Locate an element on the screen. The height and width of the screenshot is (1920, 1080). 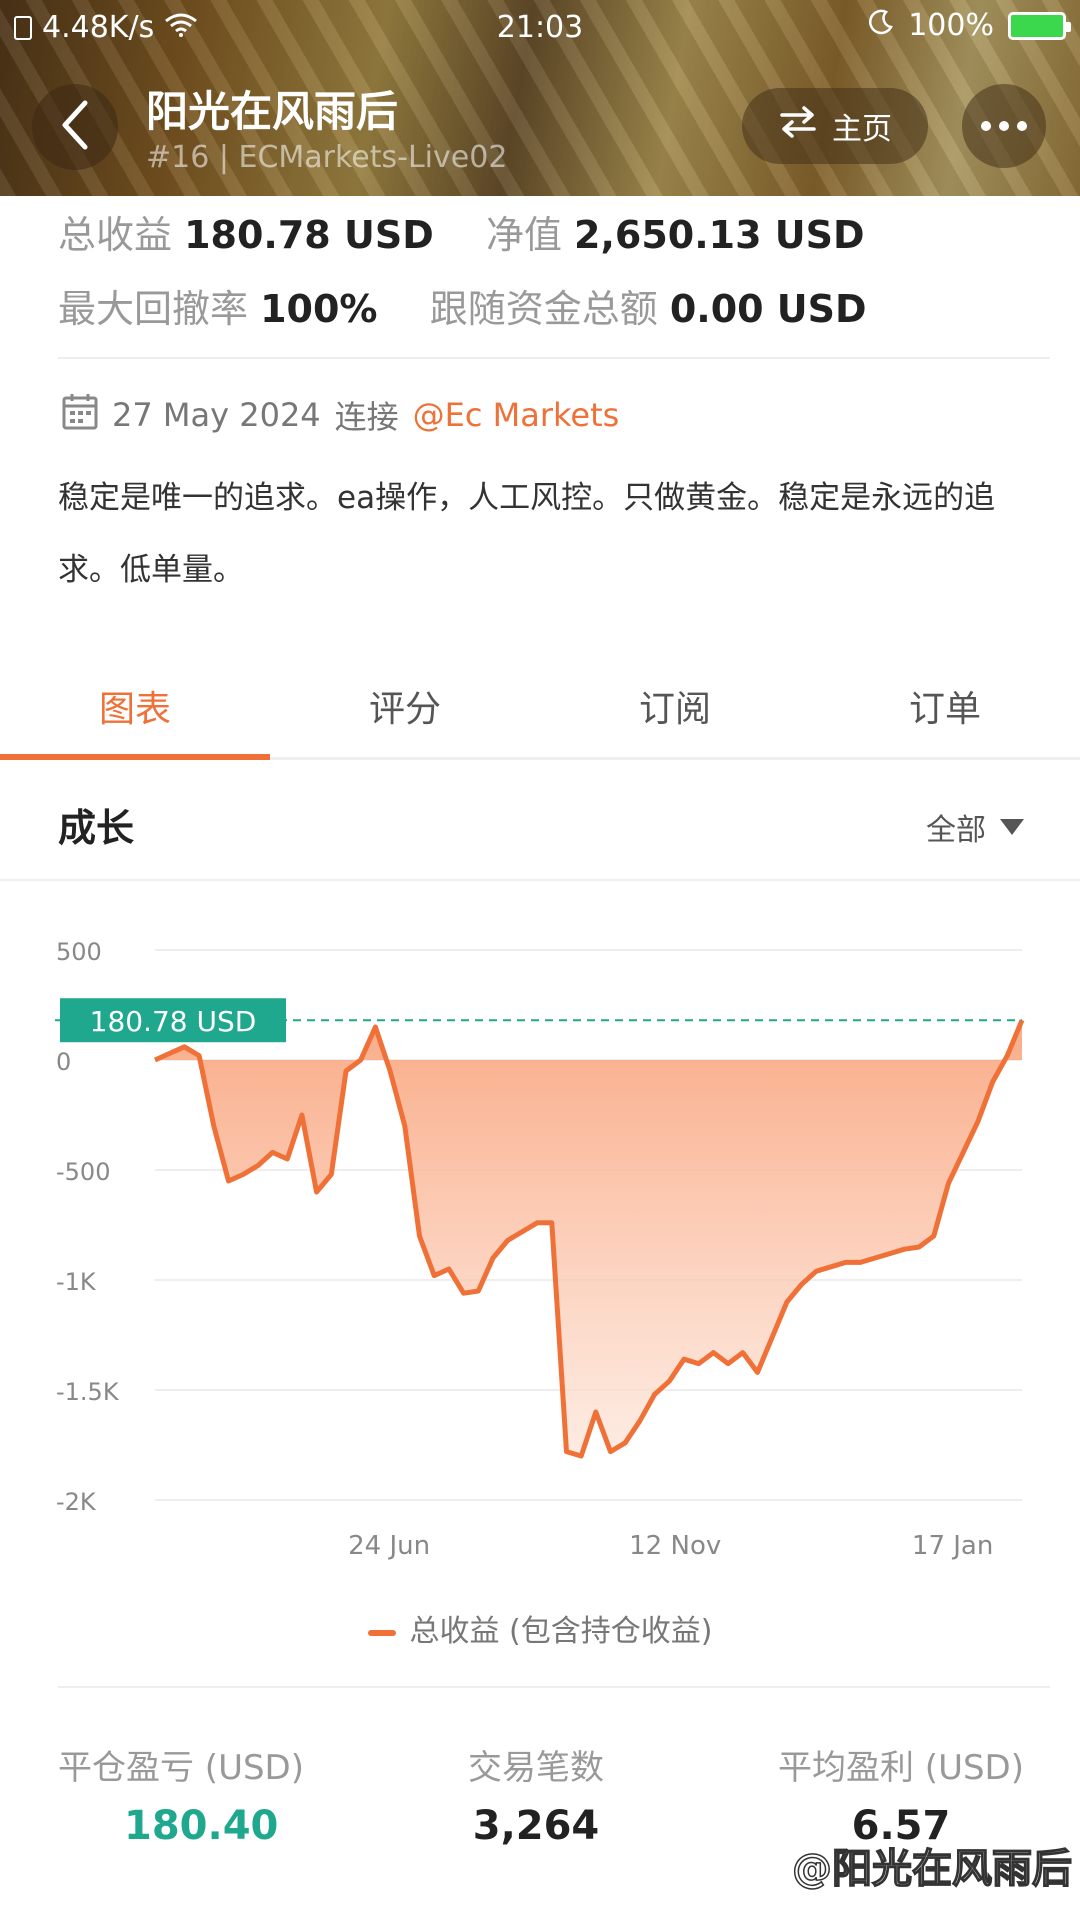
stats-row-1: 总收益 180.78 USD 净值 2,650.13 USD is located at coordinates (461, 231).